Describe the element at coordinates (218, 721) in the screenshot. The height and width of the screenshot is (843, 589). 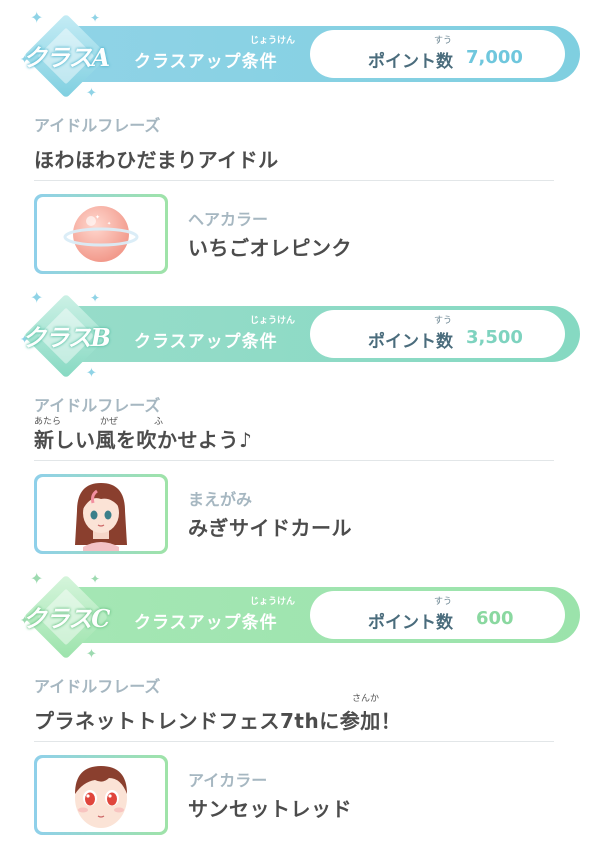
I see `idol-phrase-text: プラネットトレンドフェス7thに参加！` at that location.